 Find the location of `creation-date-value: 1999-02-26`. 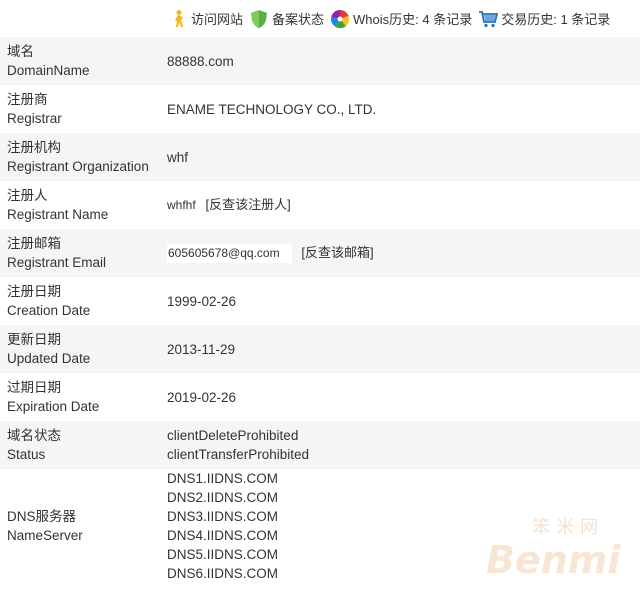

creation-date-value: 1999-02-26 is located at coordinates (400, 301).